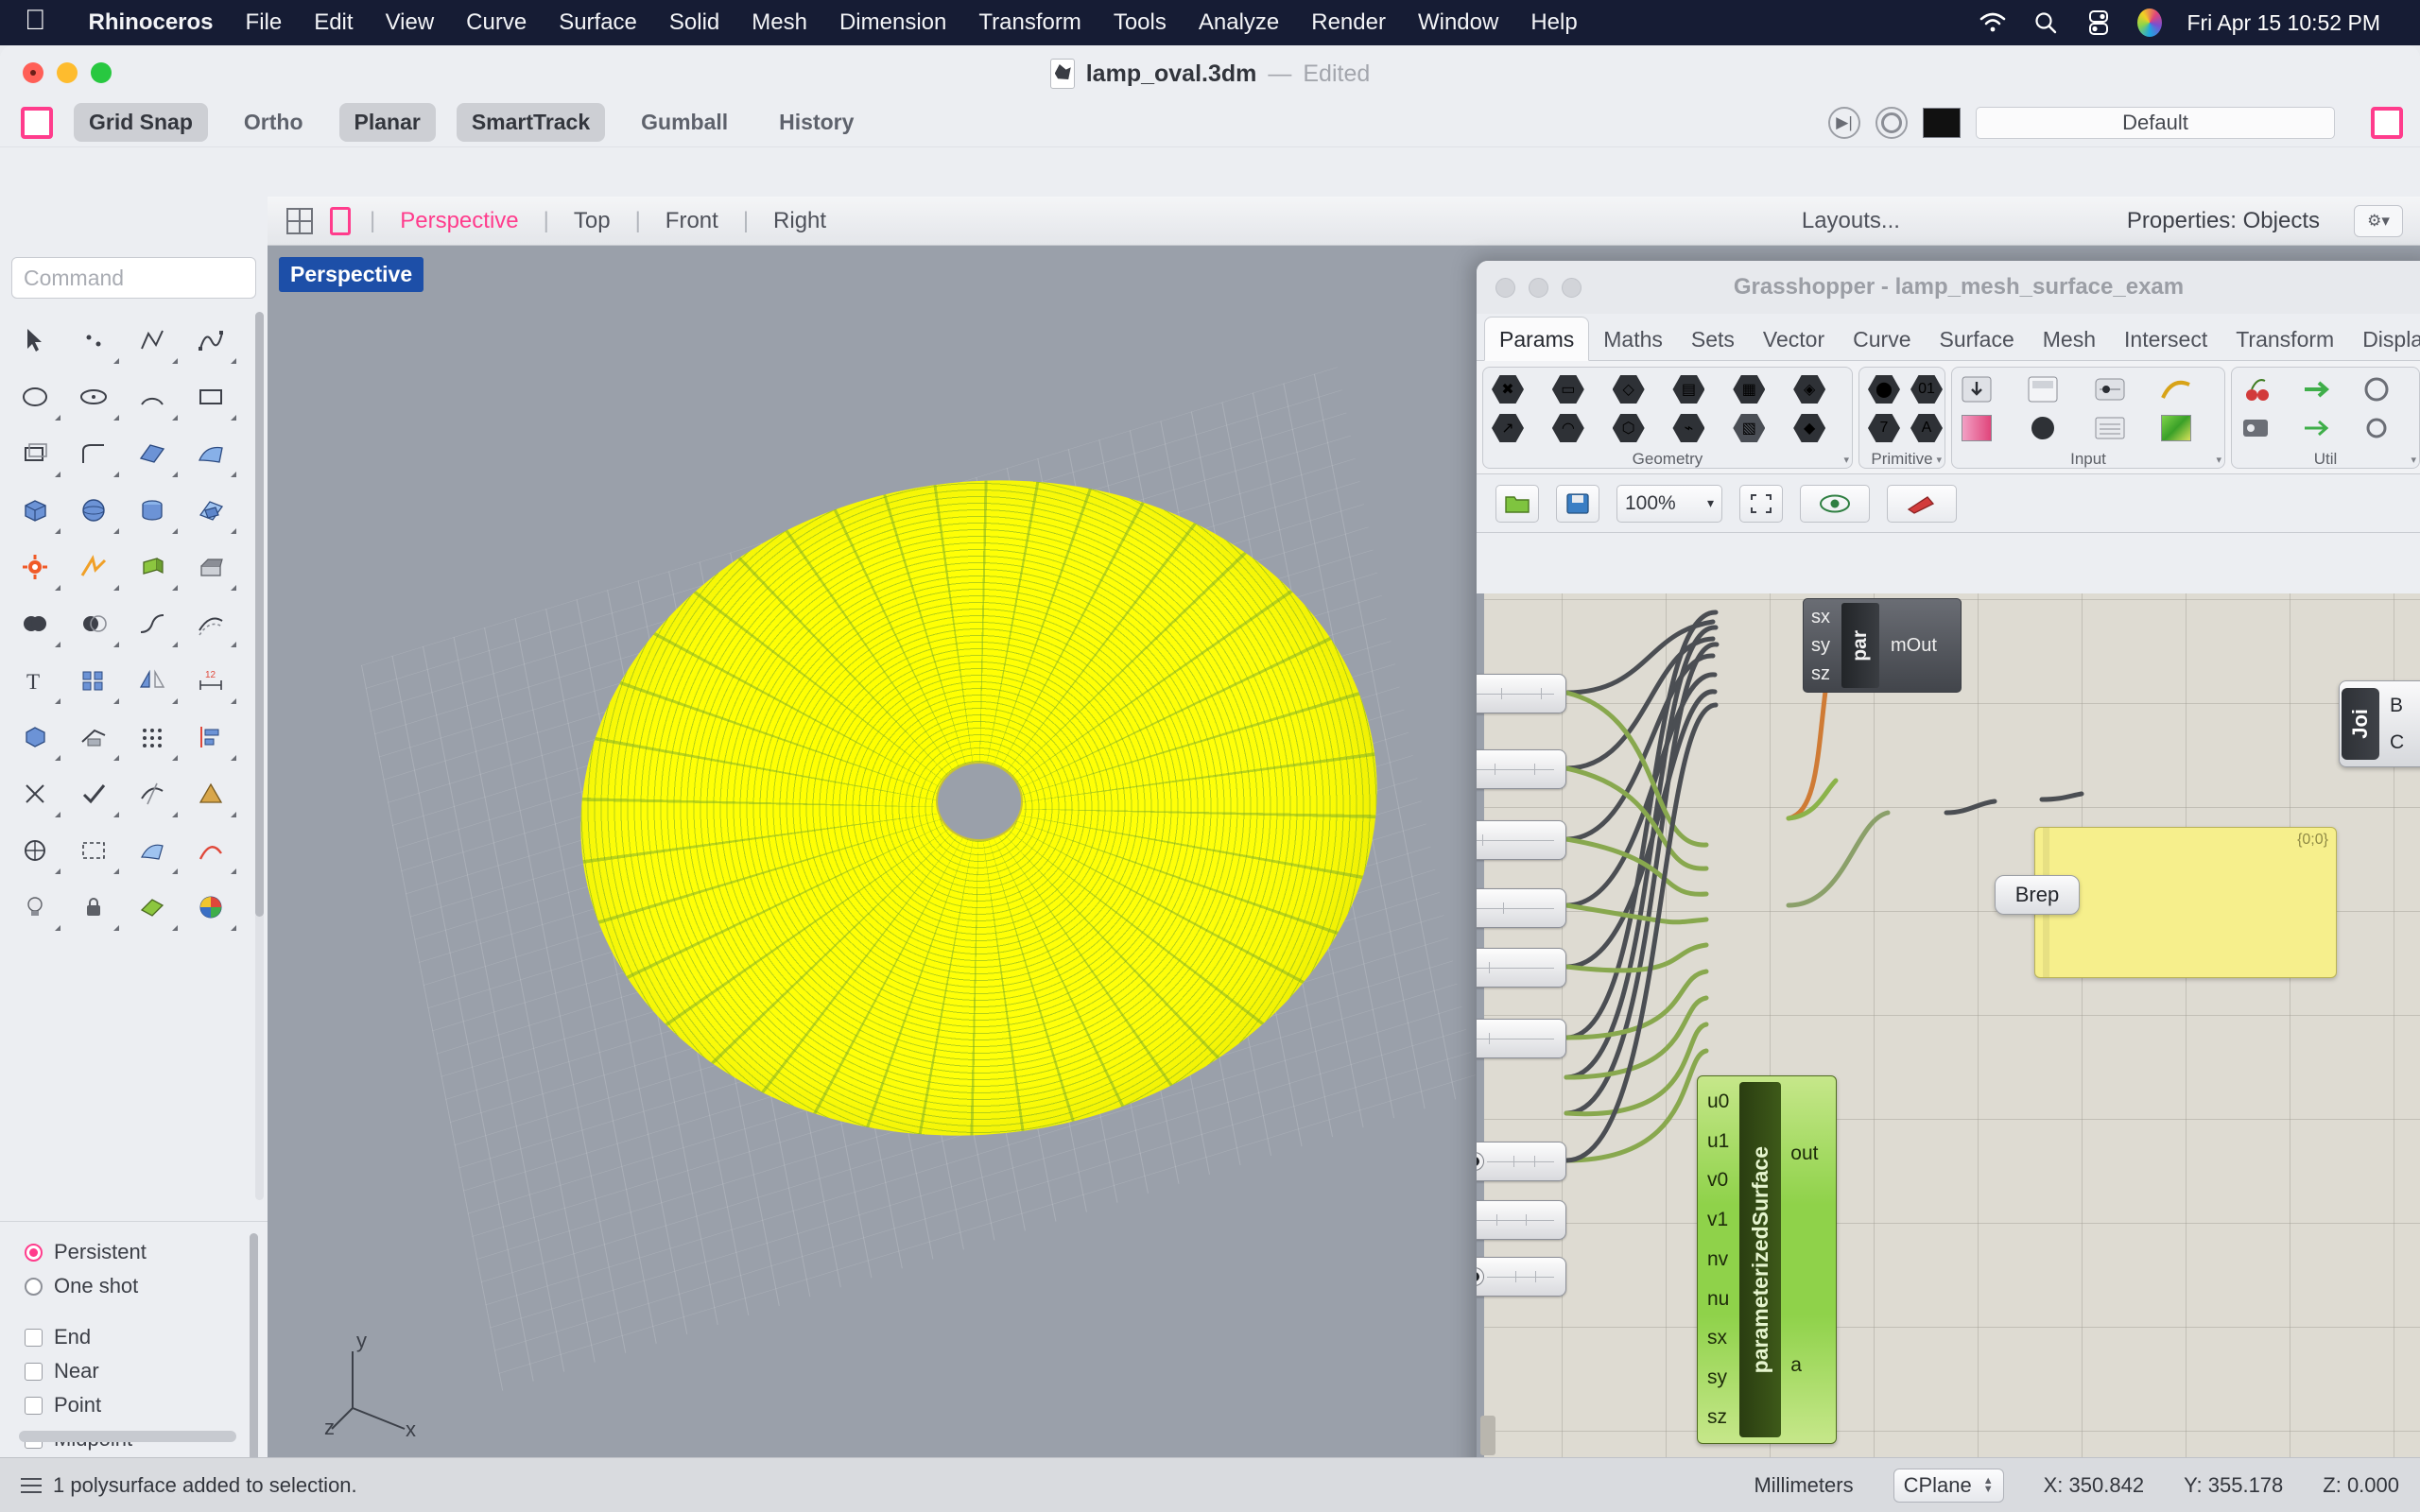  I want to click on canvas-scroll-thumb, so click(1487, 1435).